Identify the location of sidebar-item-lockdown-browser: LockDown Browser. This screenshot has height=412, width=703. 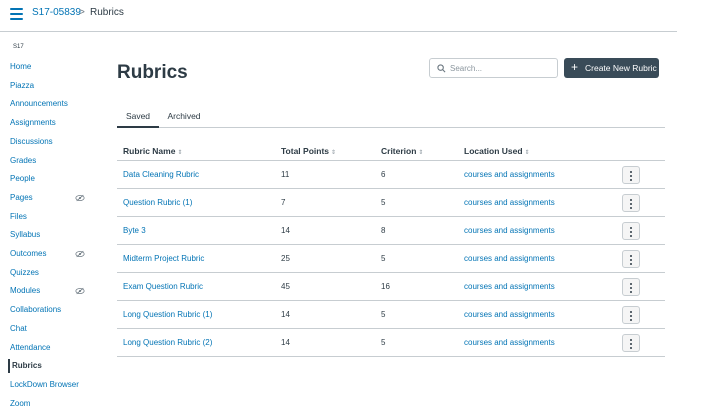
(49, 385).